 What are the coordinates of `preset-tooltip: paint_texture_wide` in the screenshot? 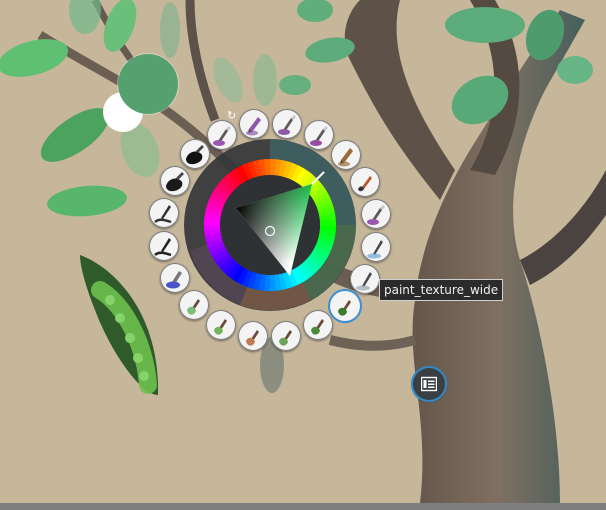 It's located at (441, 290).